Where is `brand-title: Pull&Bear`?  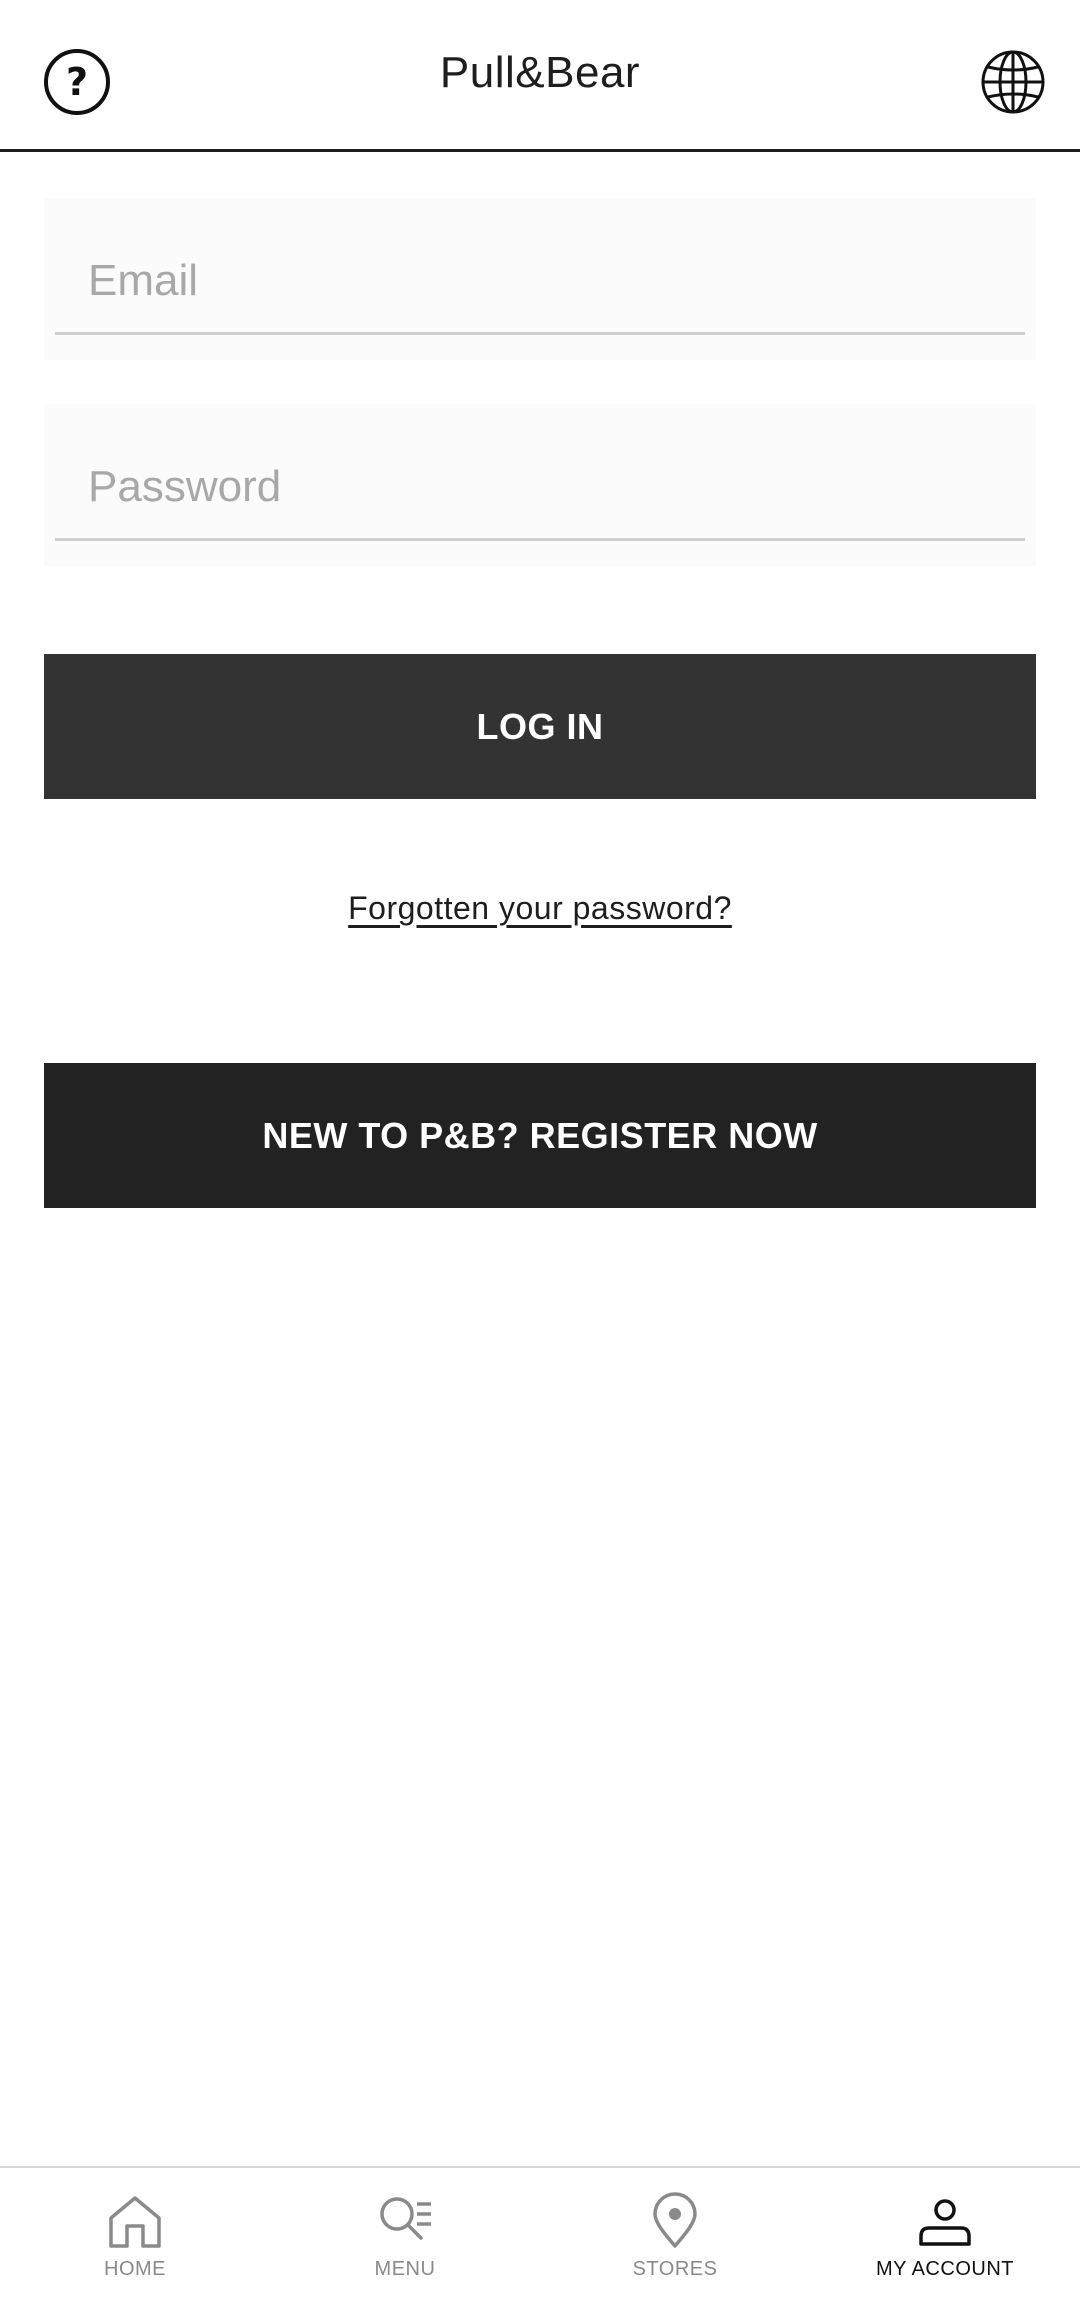
brand-title: Pull&Bear is located at coordinates (540, 72).